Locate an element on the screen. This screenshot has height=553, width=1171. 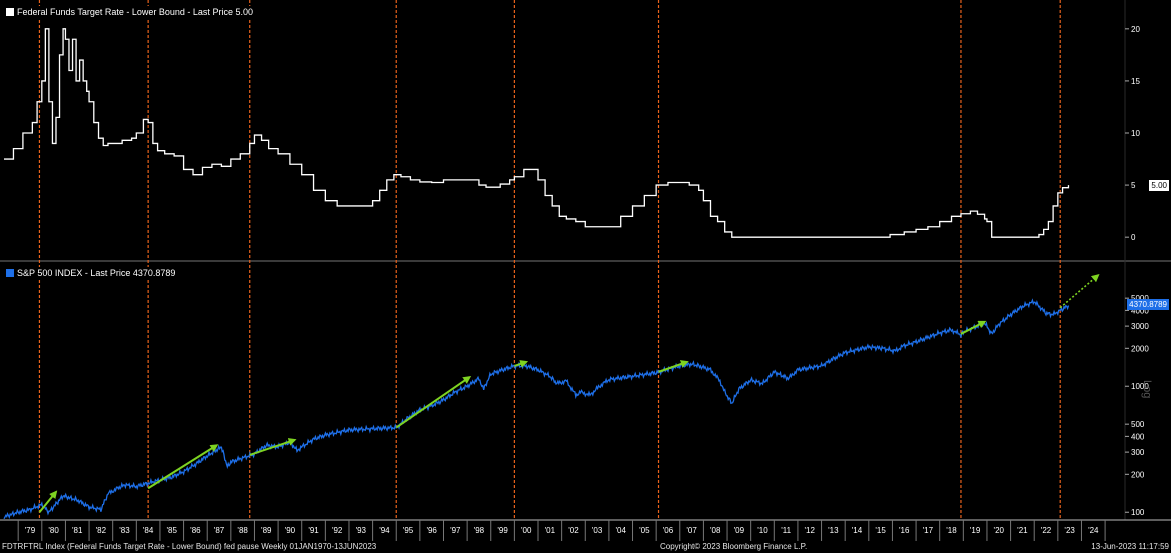
x-axis-label: '97 is located at coordinates (455, 530).